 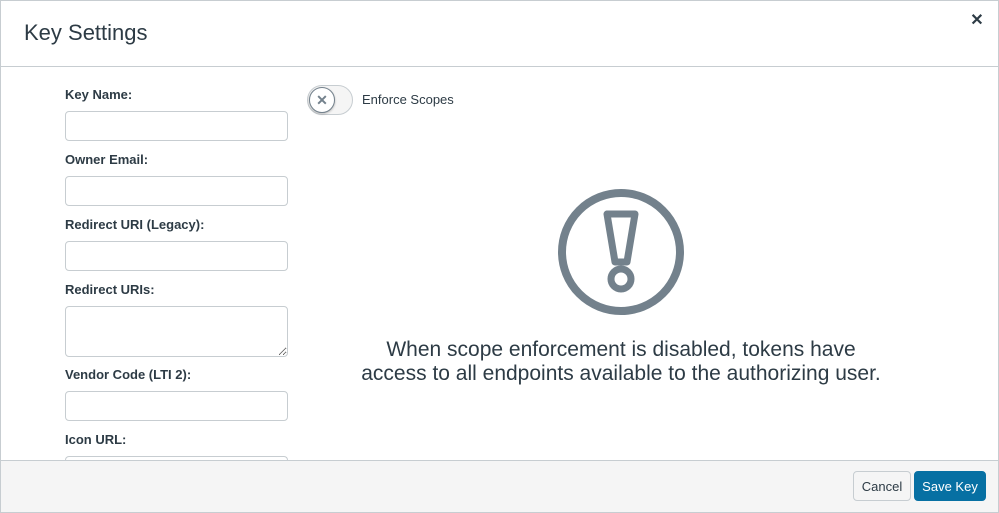 What do you see at coordinates (135, 224) in the screenshot?
I see `redirect-uri-legacy-label: Redirect URI (Legacy):` at bounding box center [135, 224].